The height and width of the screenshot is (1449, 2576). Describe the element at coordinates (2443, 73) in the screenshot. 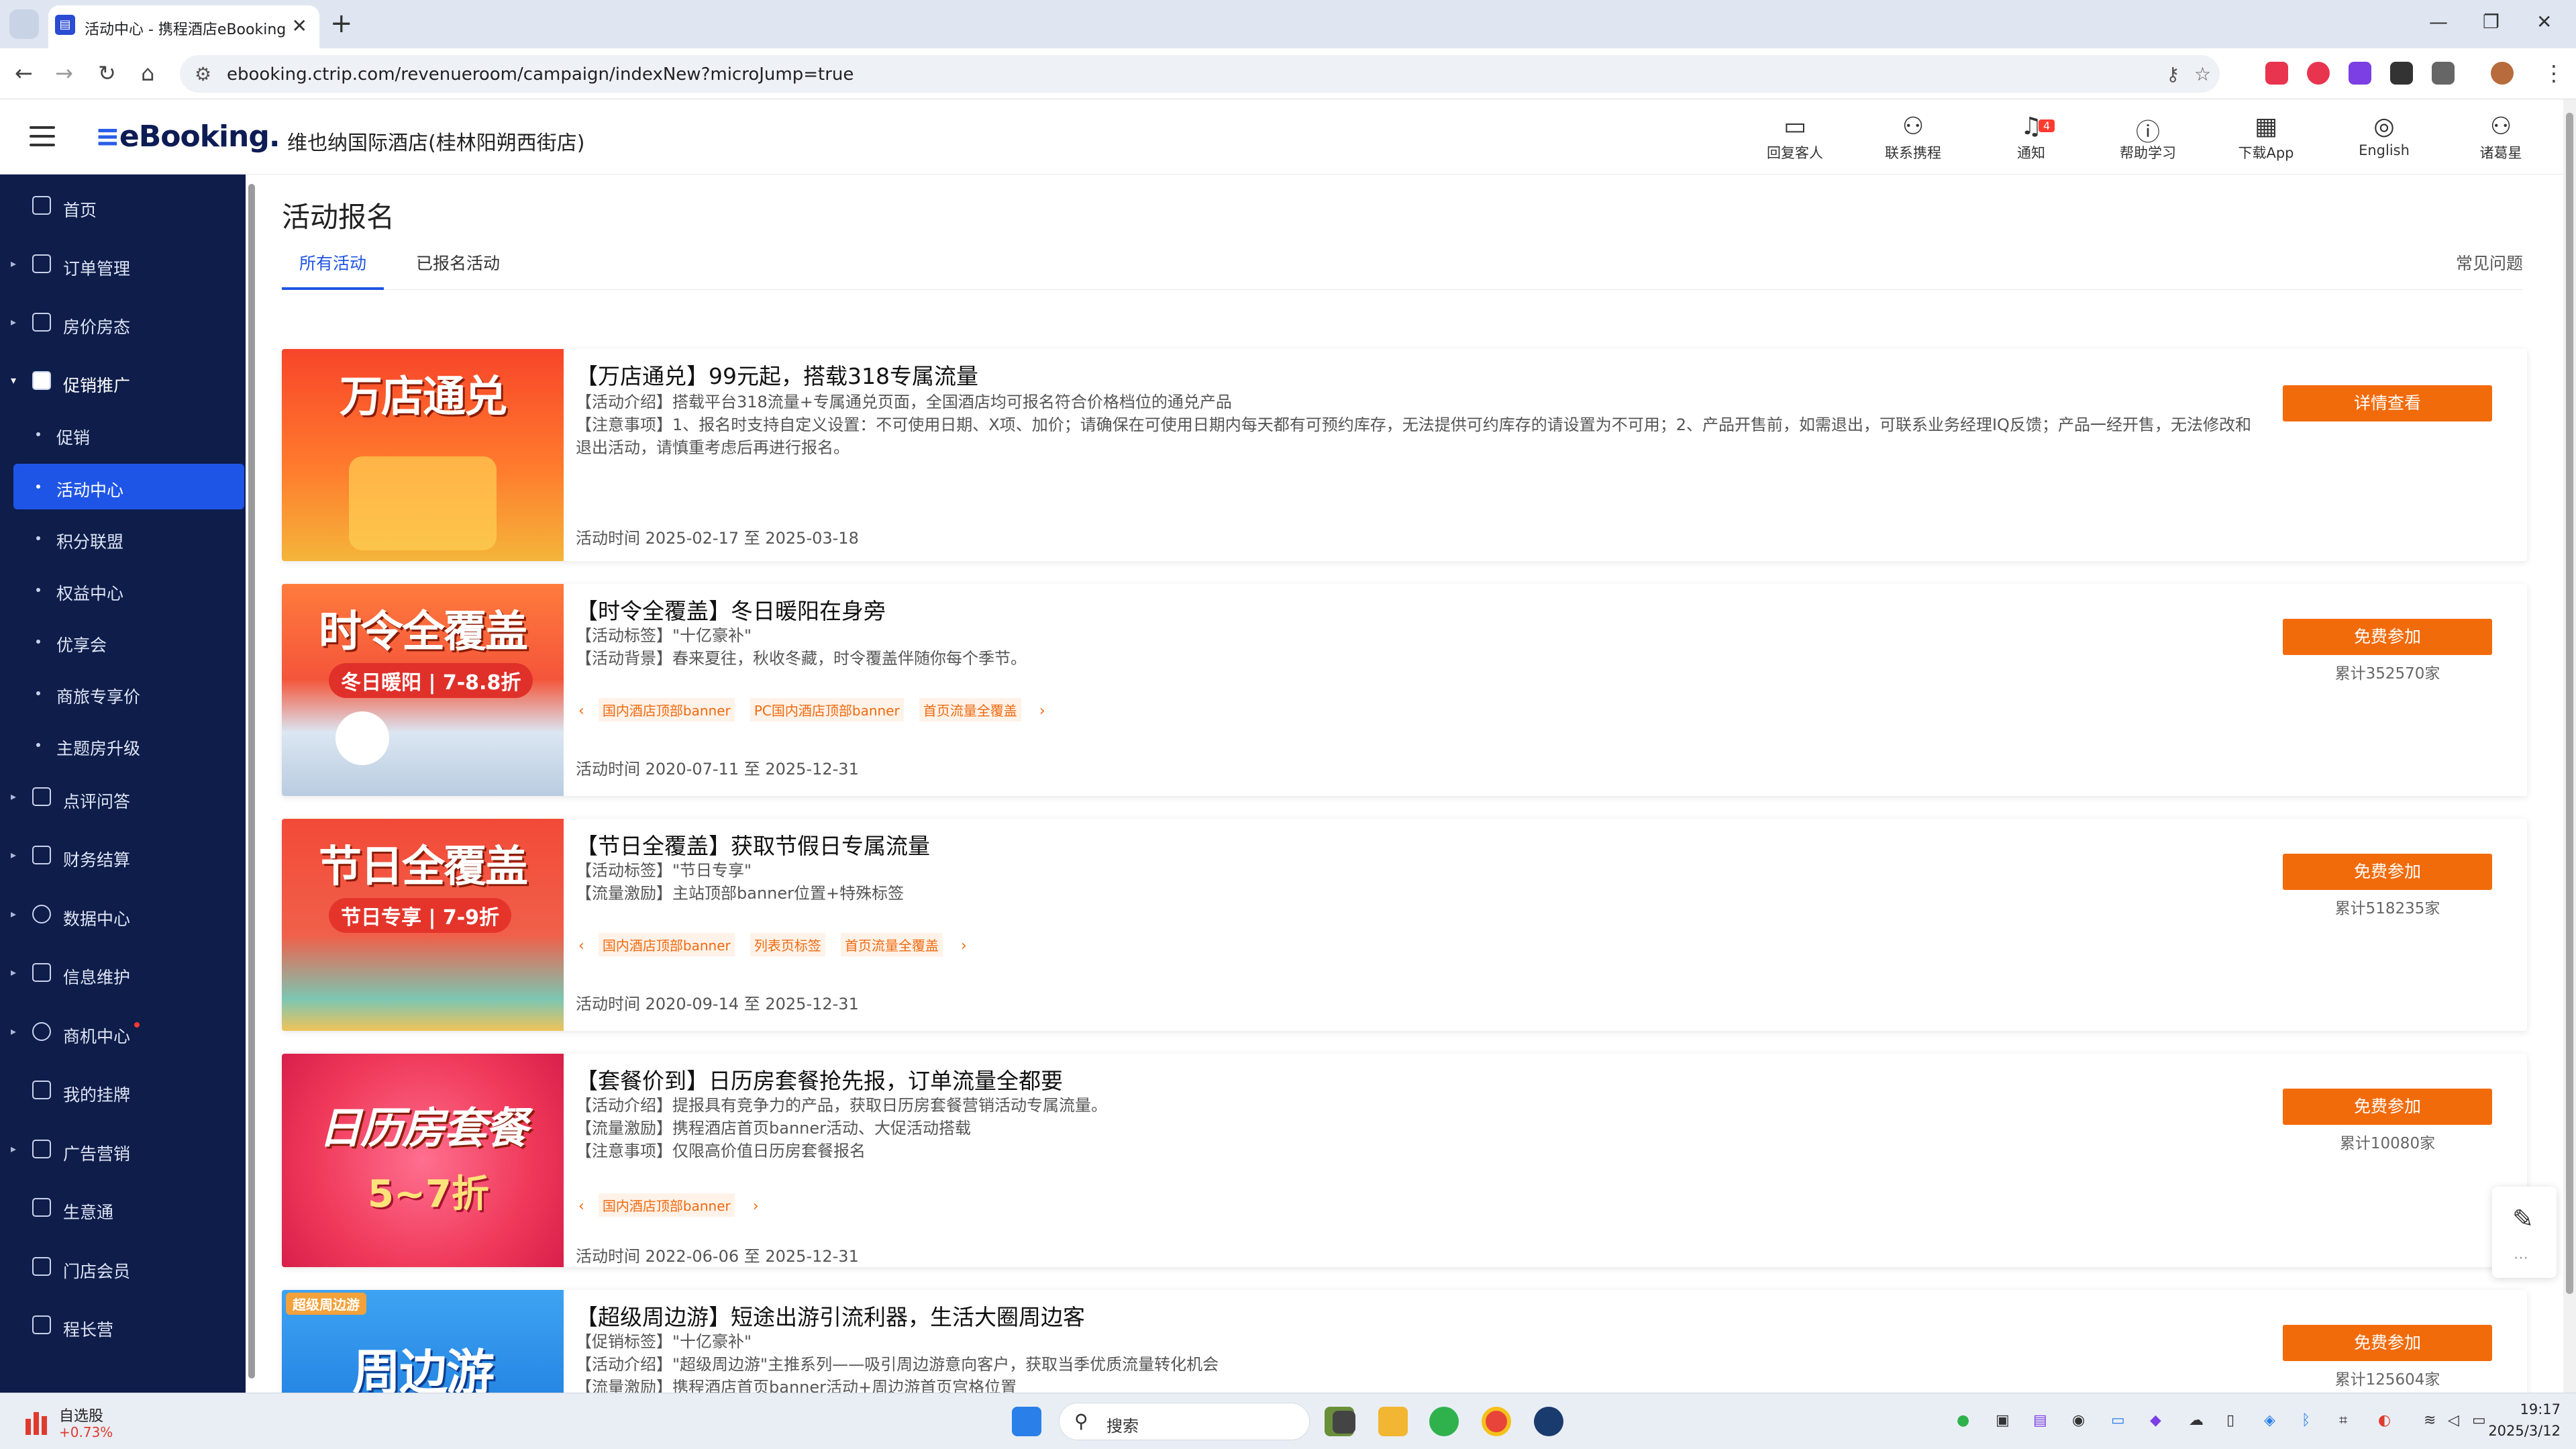

I see `extensions-puzzle-icon` at that location.